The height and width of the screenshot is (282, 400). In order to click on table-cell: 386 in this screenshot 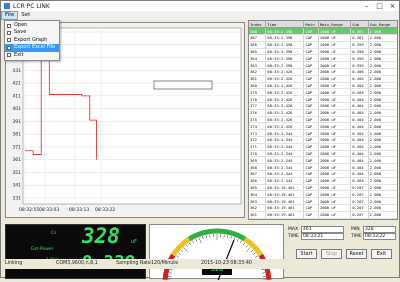, I will do `click(257, 44)`.